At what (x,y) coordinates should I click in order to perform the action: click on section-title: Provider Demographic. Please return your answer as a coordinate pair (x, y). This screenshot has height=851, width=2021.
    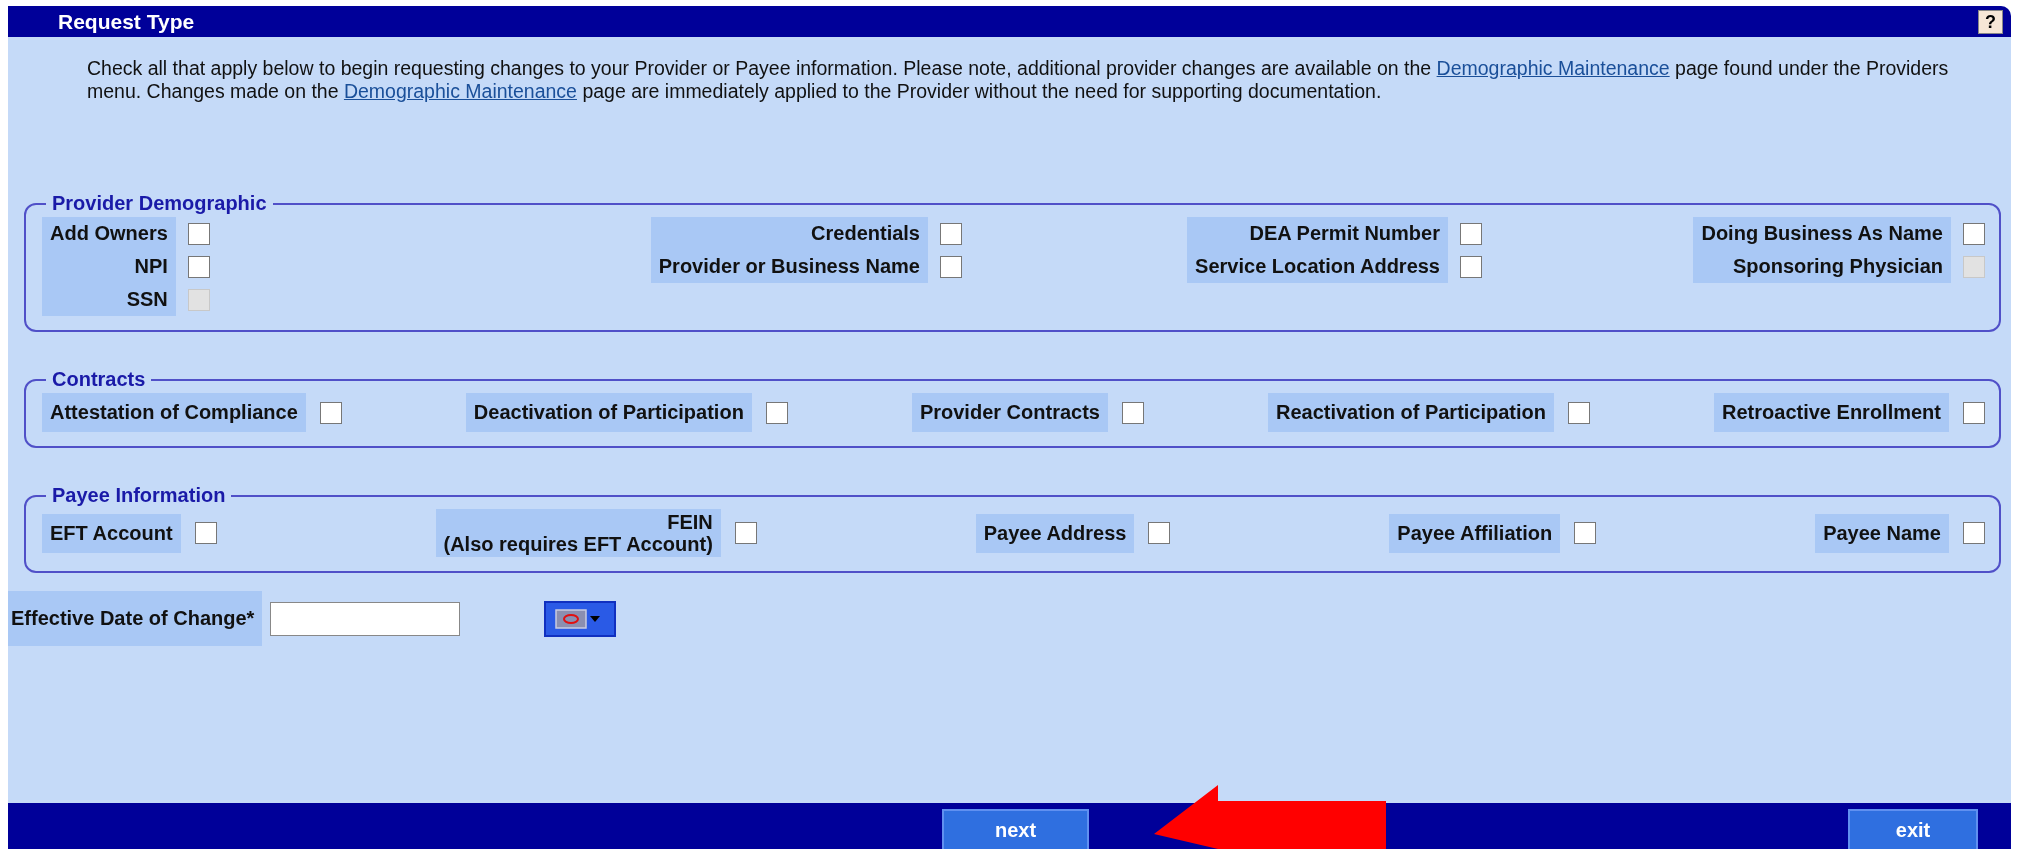
    Looking at the image, I should click on (159, 203).